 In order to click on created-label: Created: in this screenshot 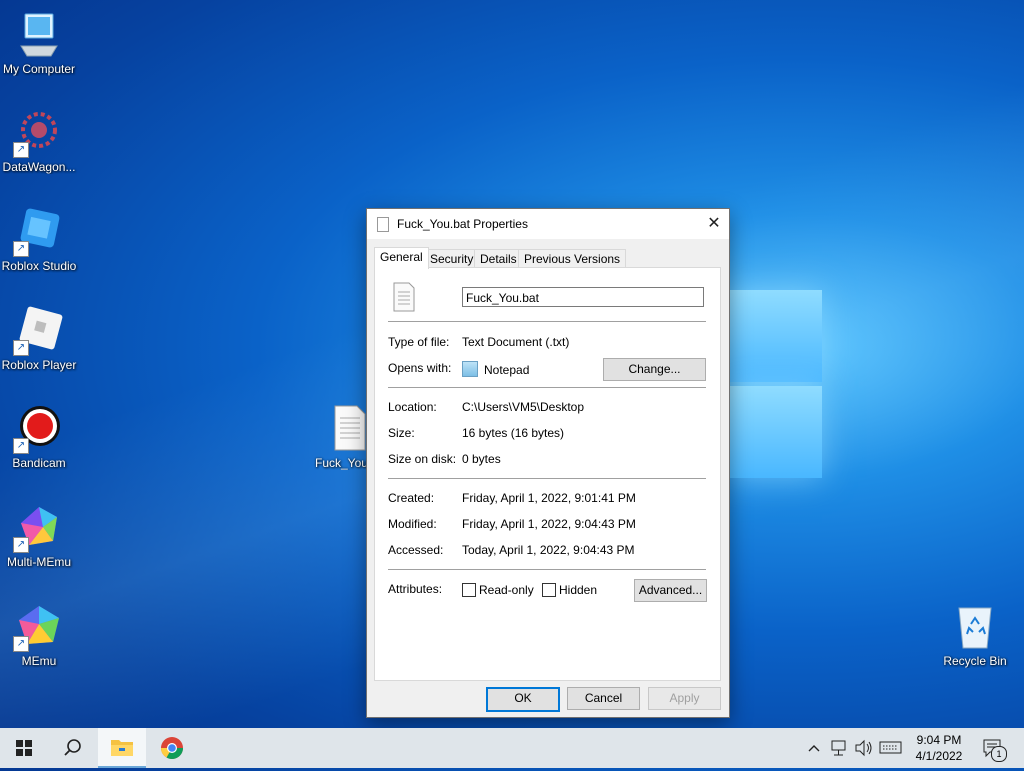, I will do `click(411, 498)`.